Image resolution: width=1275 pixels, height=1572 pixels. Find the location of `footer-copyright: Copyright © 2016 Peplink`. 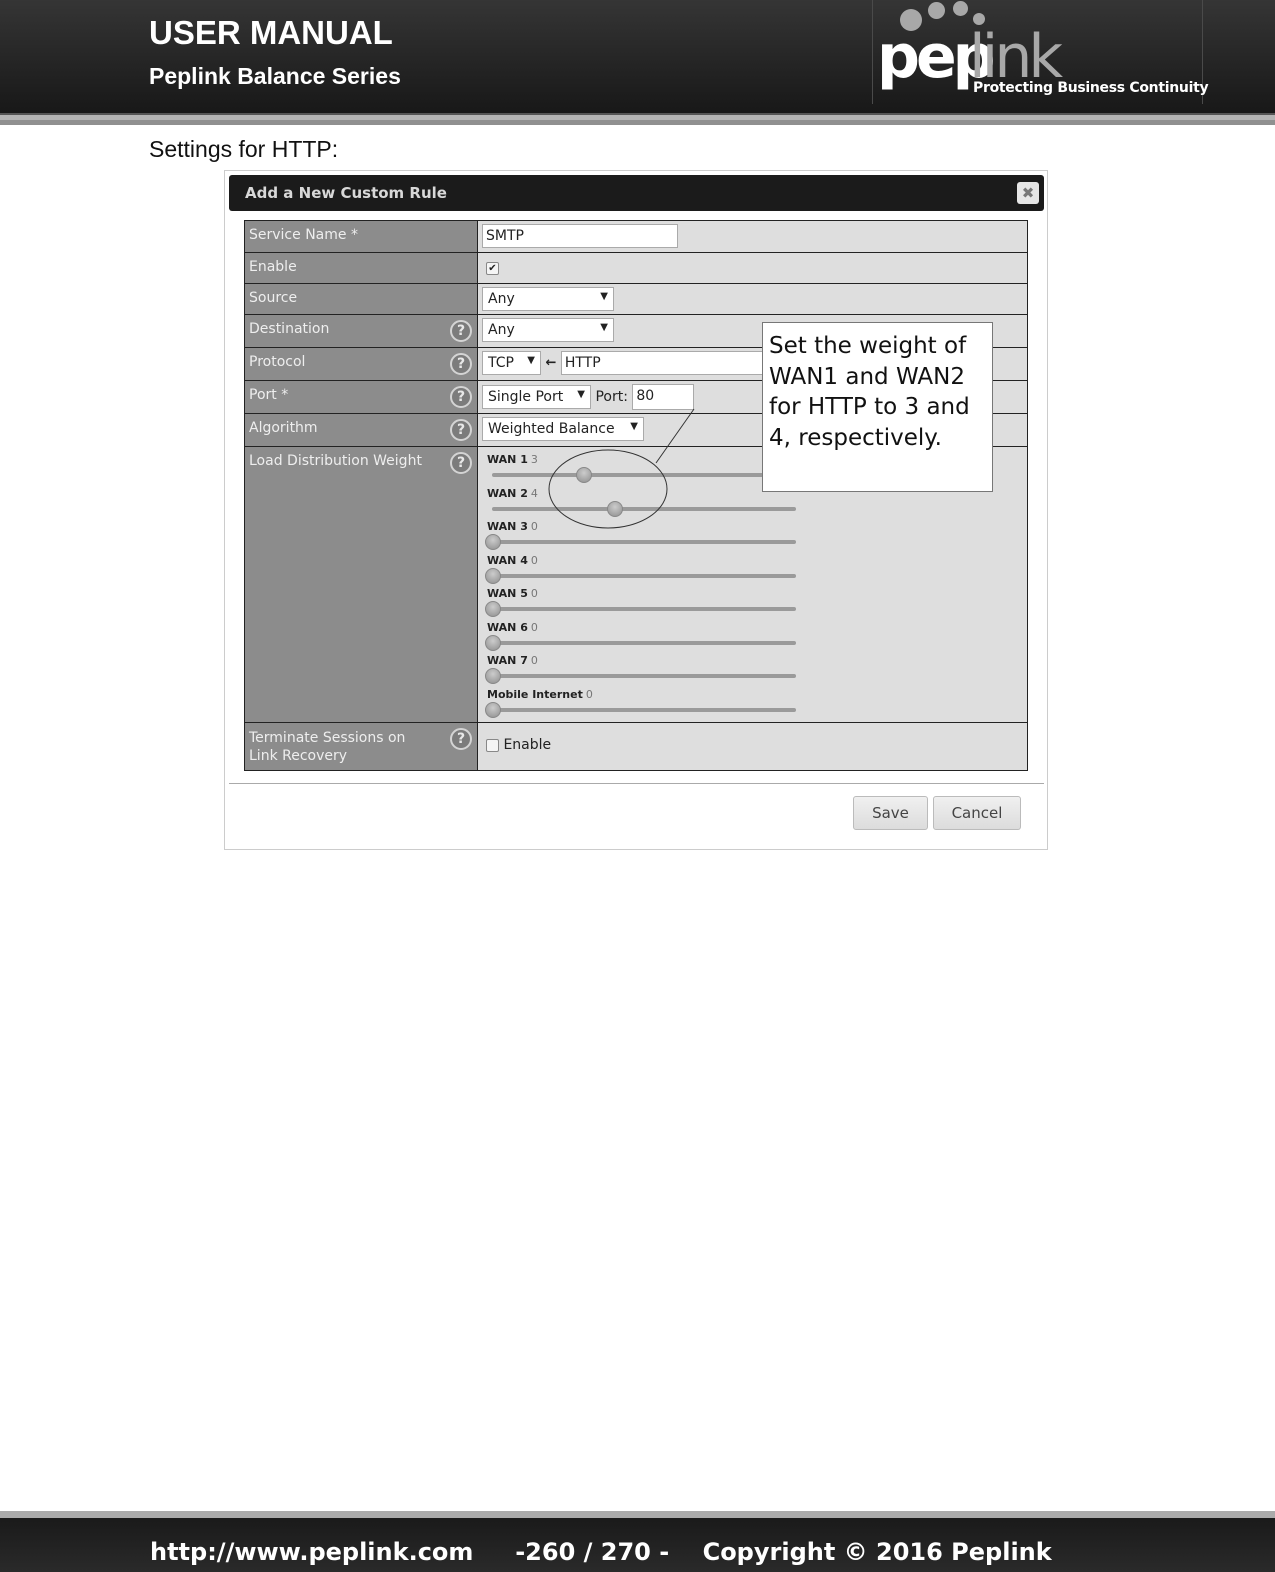

footer-copyright: Copyright © 2016 Peplink is located at coordinates (877, 1552).